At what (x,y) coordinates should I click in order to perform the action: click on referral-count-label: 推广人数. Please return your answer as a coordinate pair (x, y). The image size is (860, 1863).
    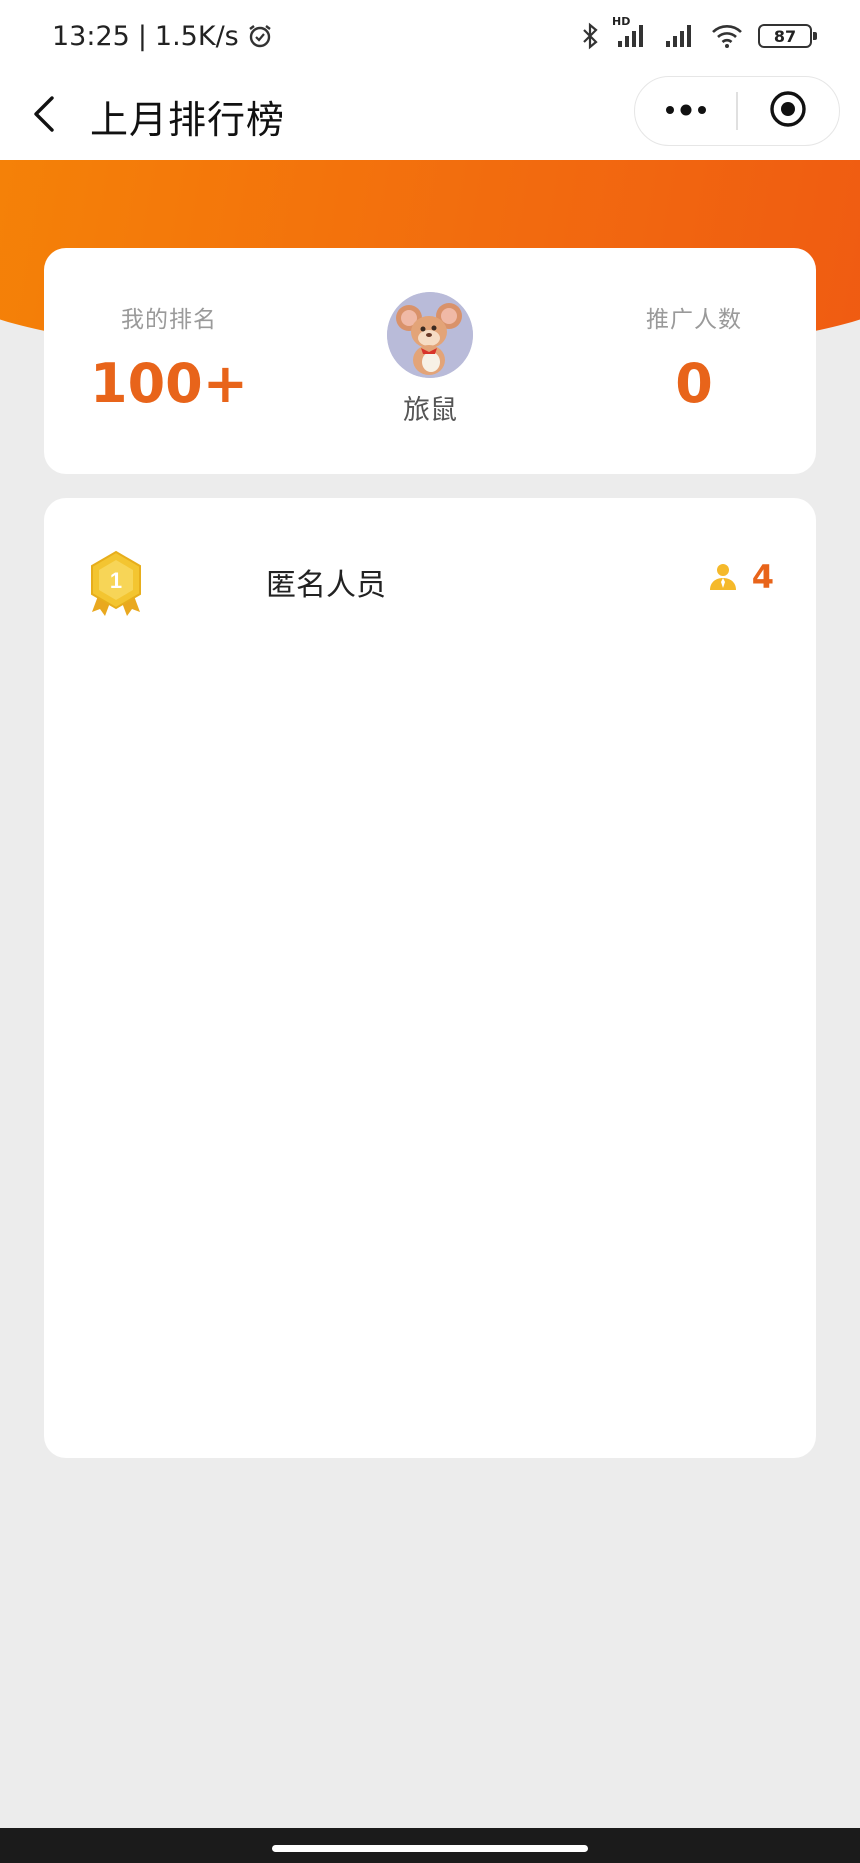
    Looking at the image, I should click on (694, 320).